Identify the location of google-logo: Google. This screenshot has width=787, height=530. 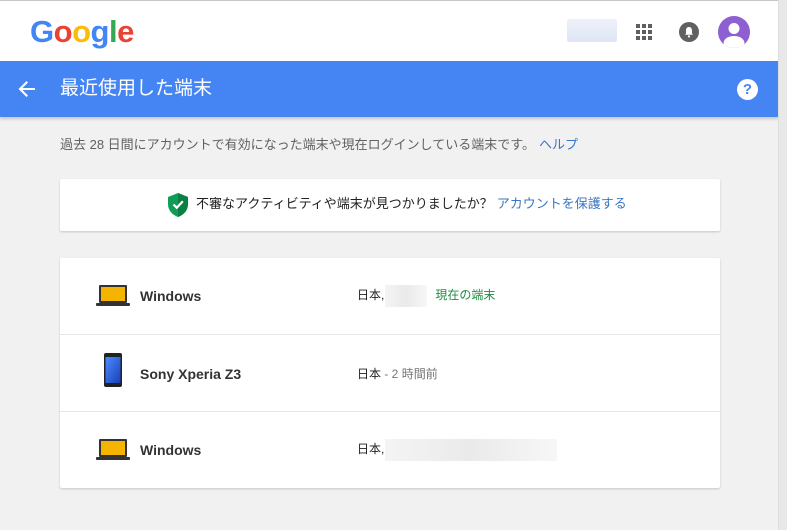
(82, 32).